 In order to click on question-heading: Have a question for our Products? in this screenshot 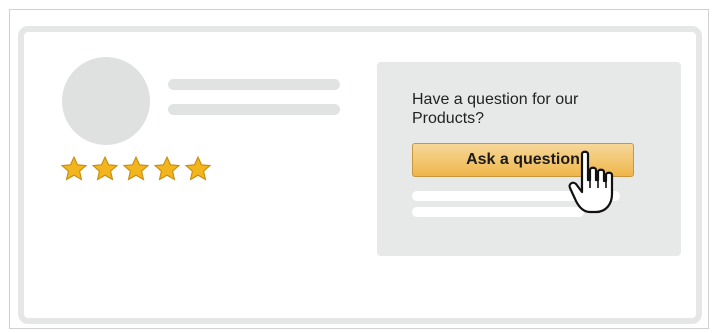, I will do `click(495, 109)`.